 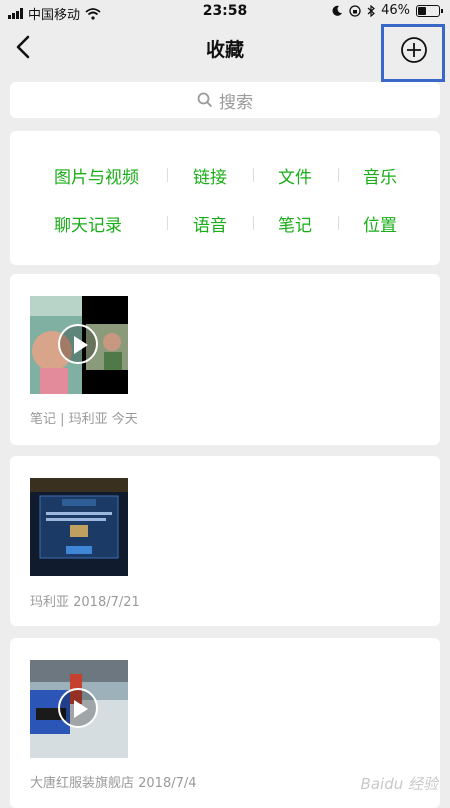 I want to click on category-notes: 笔记, so click(x=295, y=223).